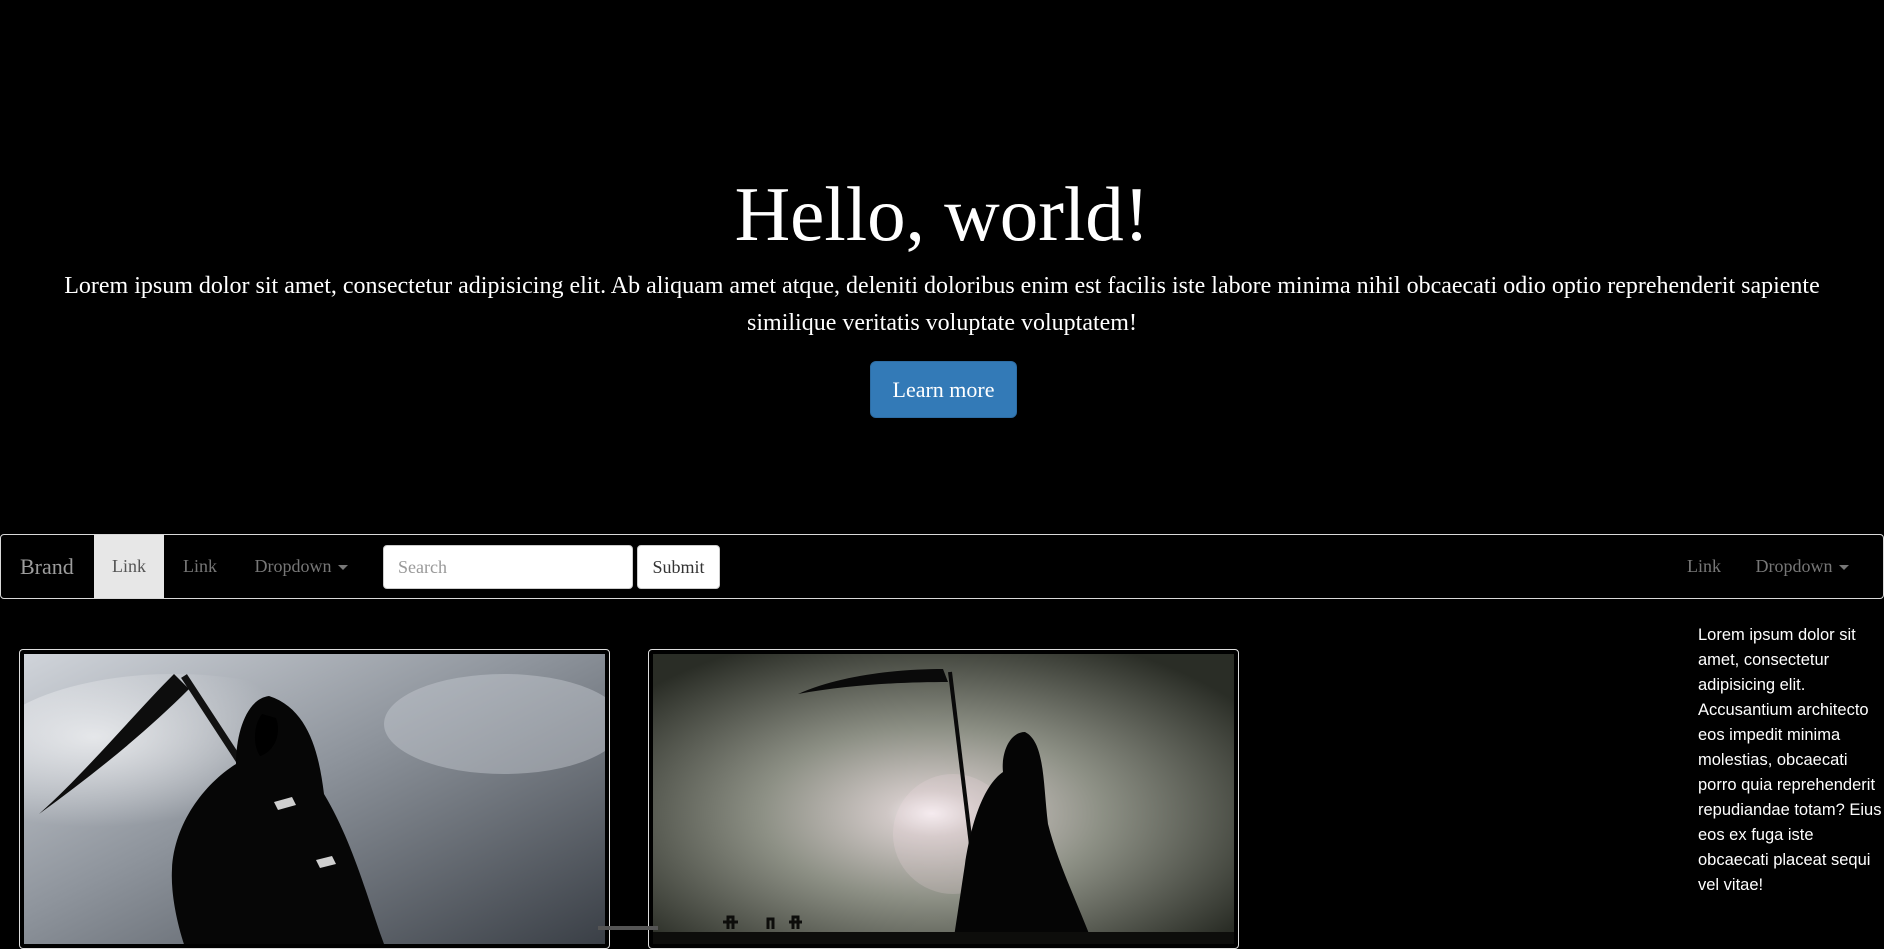  What do you see at coordinates (508, 567) in the screenshot?
I see `search-input` at bounding box center [508, 567].